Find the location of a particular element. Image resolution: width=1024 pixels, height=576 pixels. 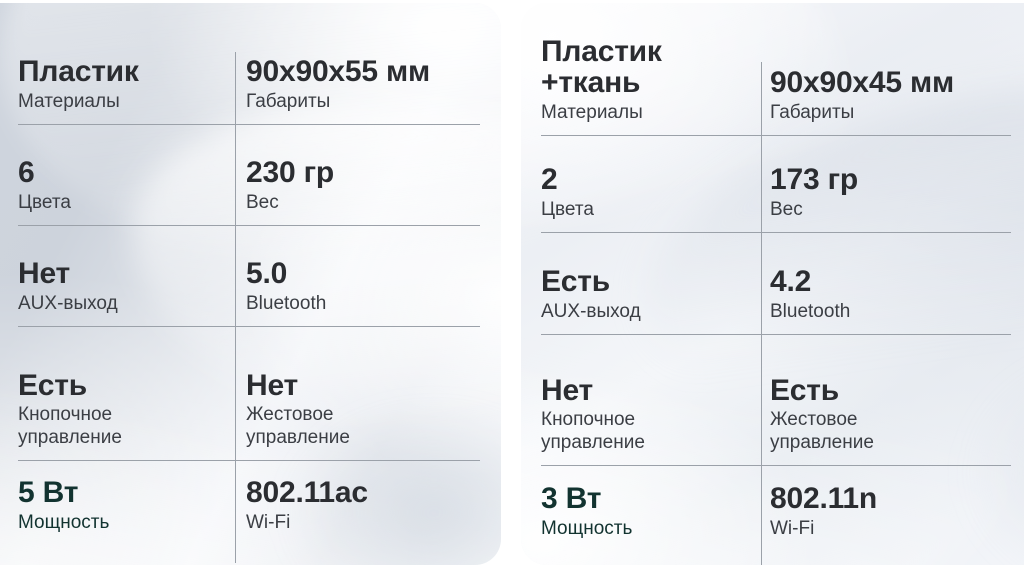

spec-row: Нет AUX-выход 5.0 Bluetooth is located at coordinates (249, 275).